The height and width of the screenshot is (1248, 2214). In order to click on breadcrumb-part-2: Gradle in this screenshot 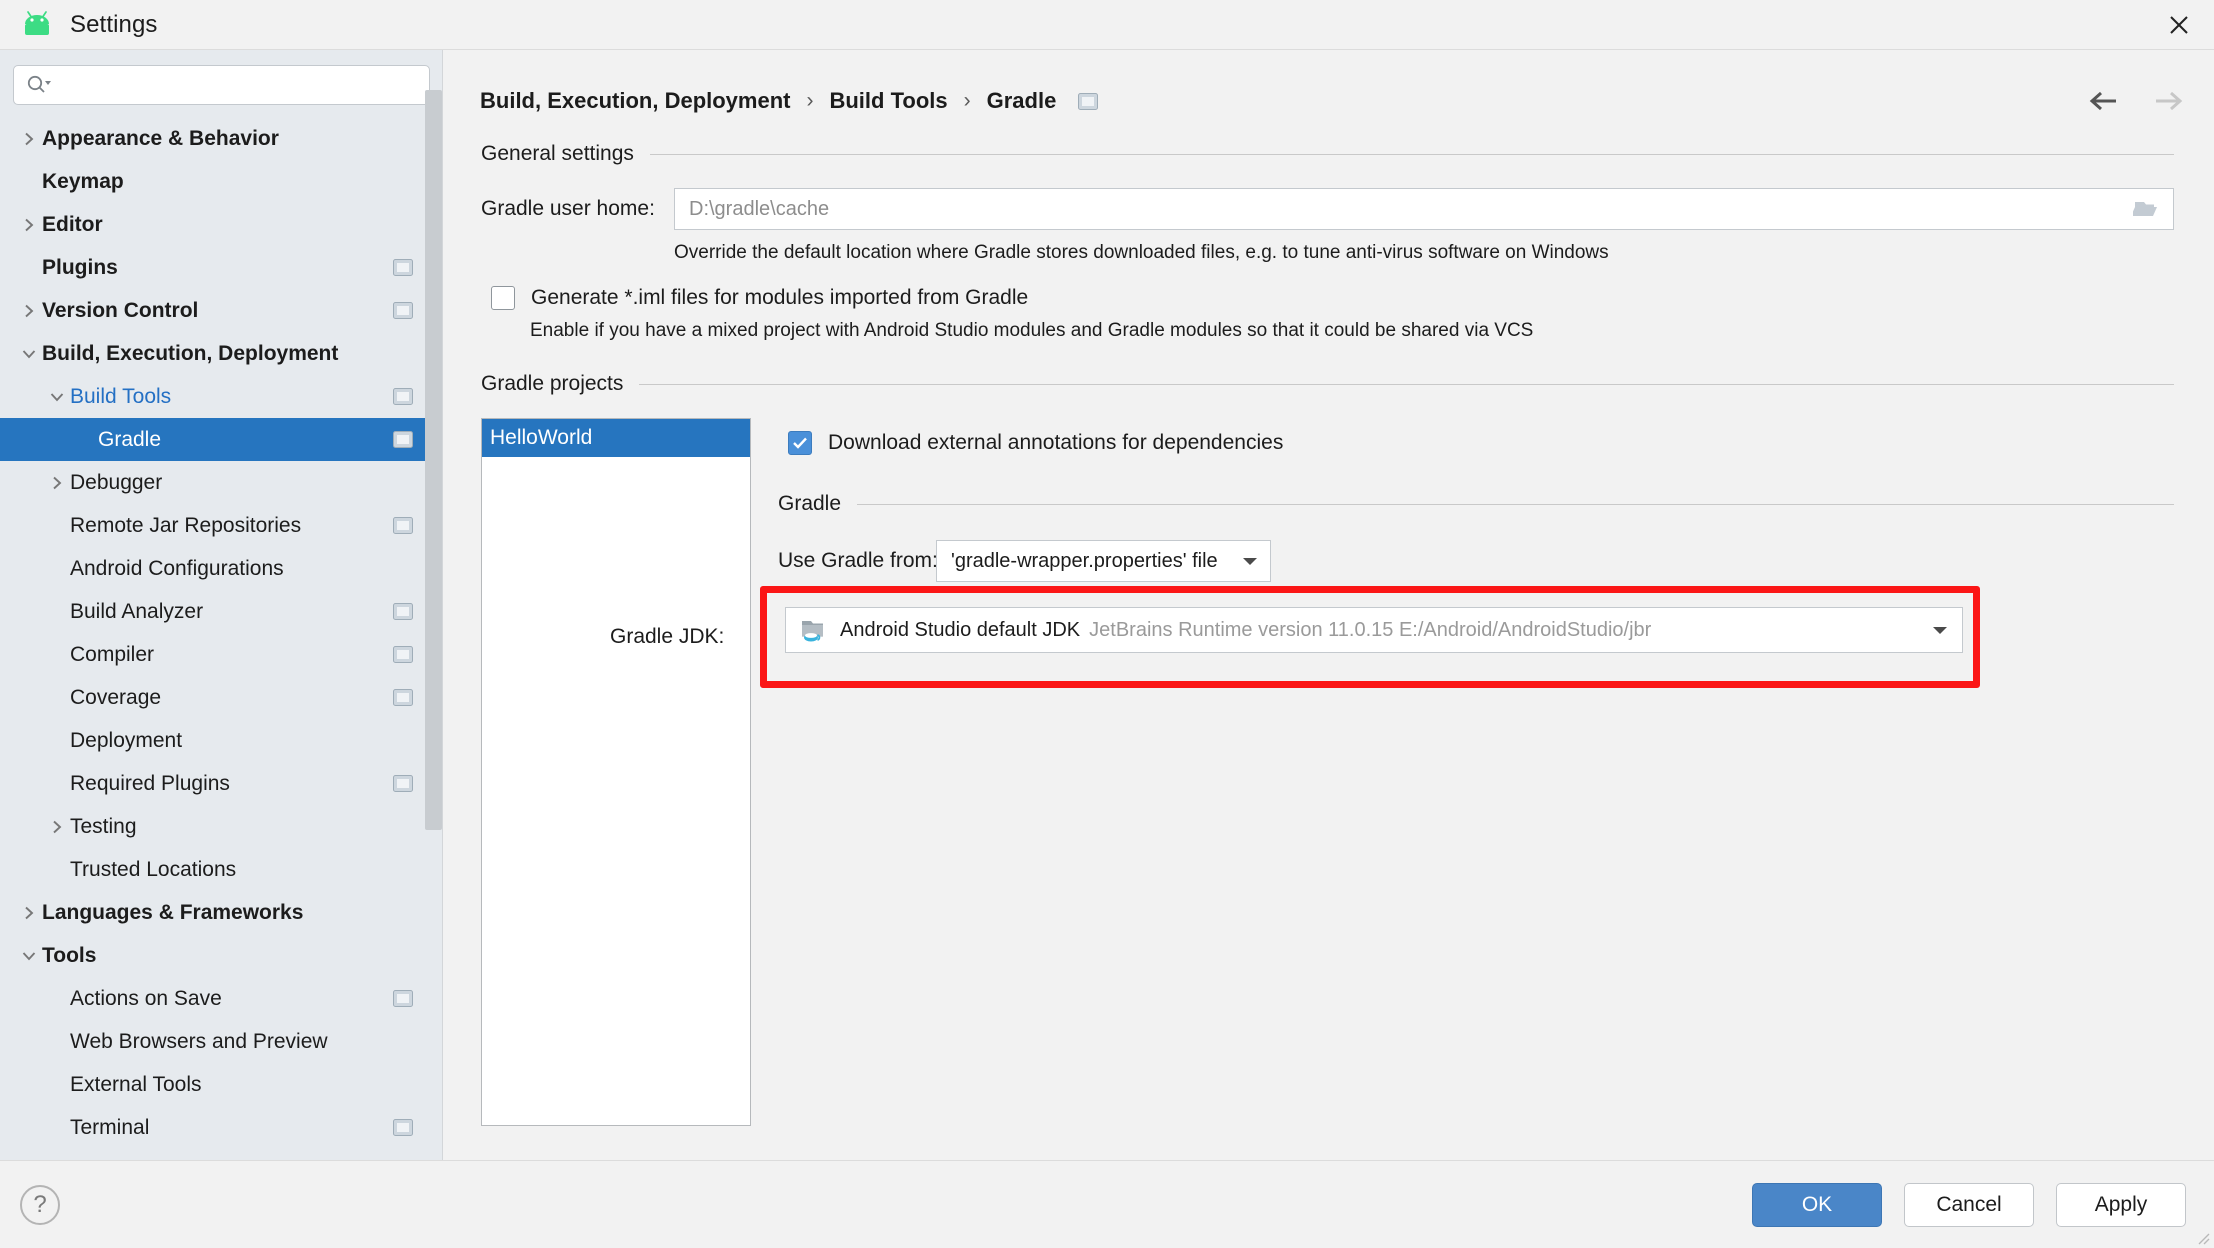, I will do `click(1022, 101)`.